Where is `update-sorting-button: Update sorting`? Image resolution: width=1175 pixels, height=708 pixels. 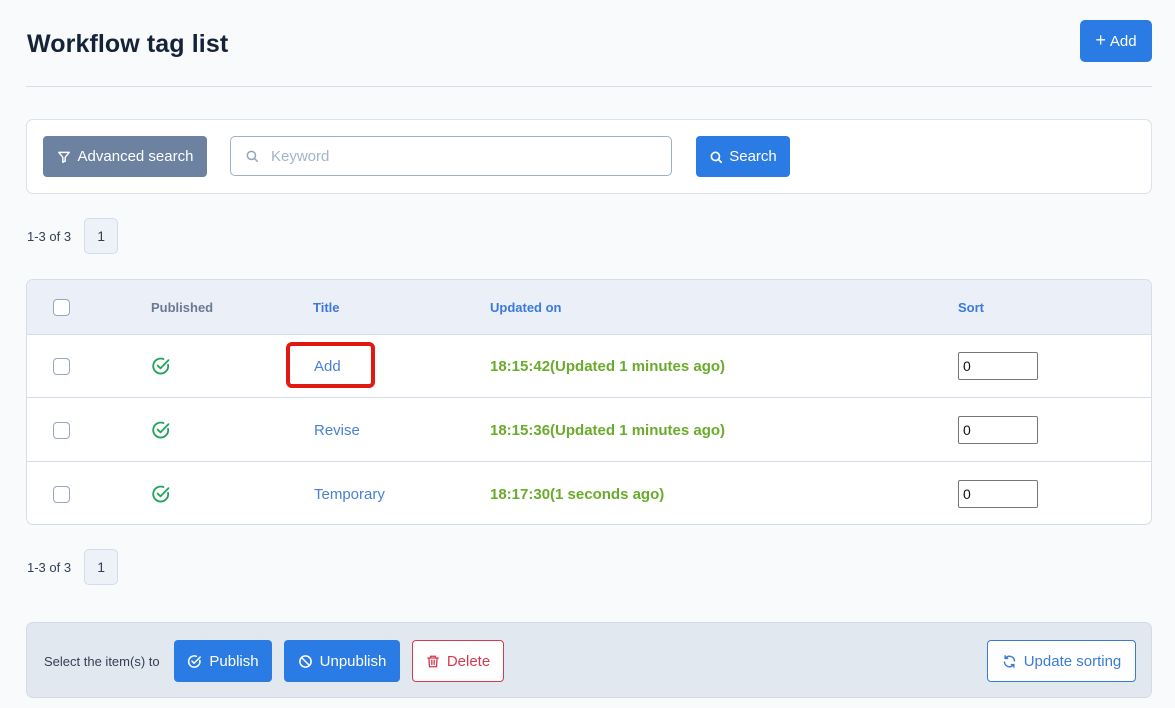 update-sorting-button: Update sorting is located at coordinates (1061, 661).